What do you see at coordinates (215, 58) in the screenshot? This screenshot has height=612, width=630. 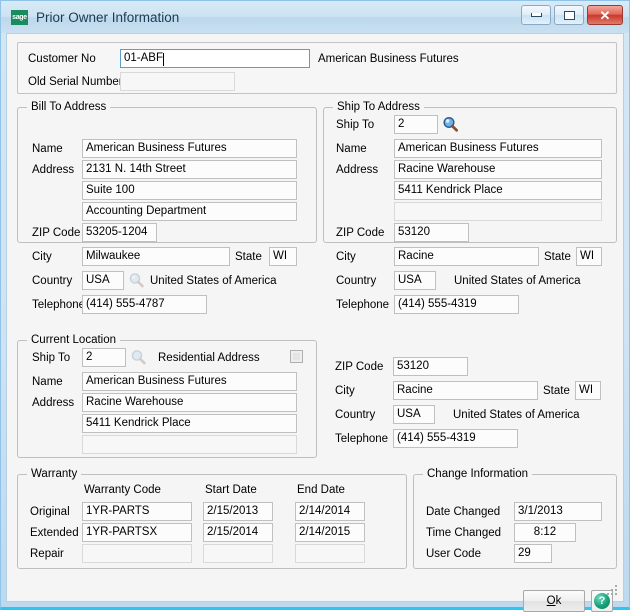 I see `customer-no-input: 01-ABF` at bounding box center [215, 58].